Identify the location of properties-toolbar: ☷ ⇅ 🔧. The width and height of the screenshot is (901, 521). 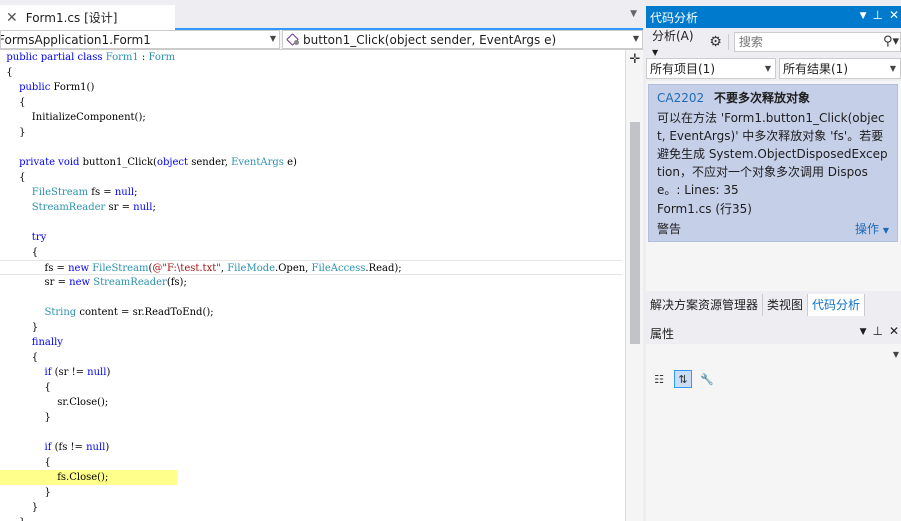
(683, 379).